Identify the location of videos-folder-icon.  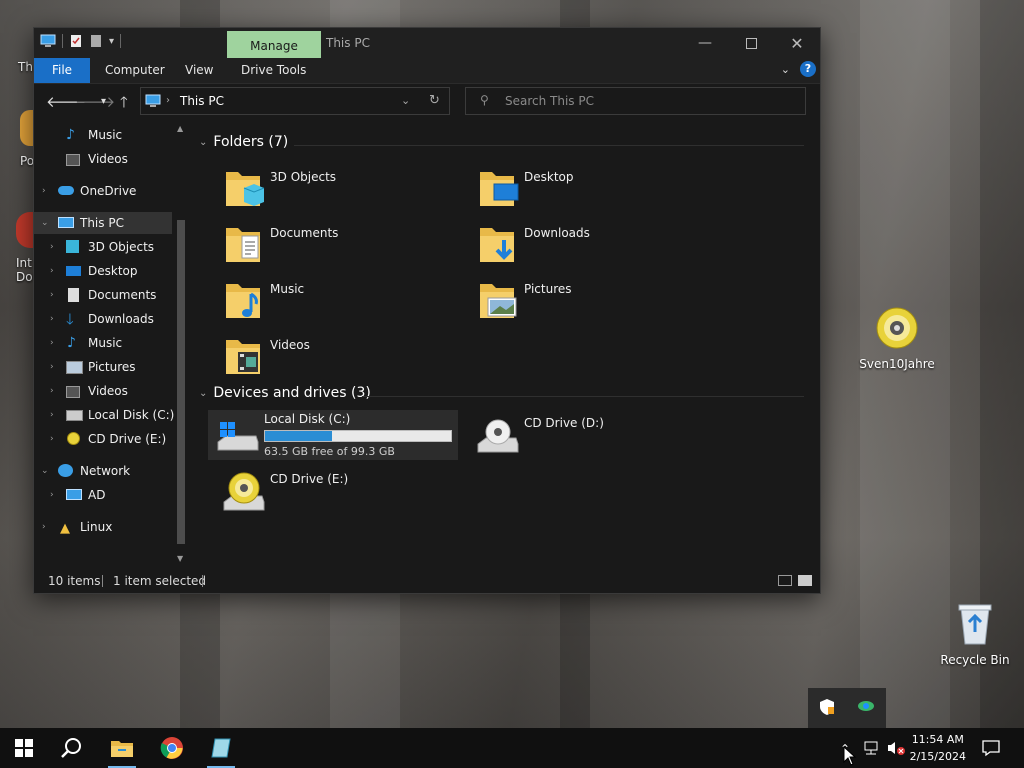
(243, 357).